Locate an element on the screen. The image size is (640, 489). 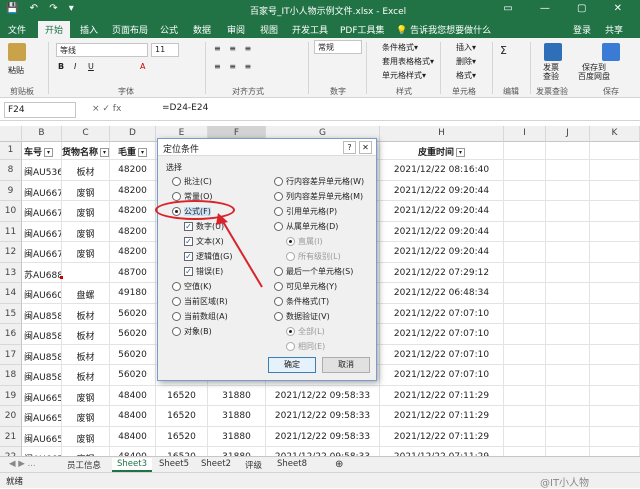
underline-icon: U is located at coordinates (91, 66).